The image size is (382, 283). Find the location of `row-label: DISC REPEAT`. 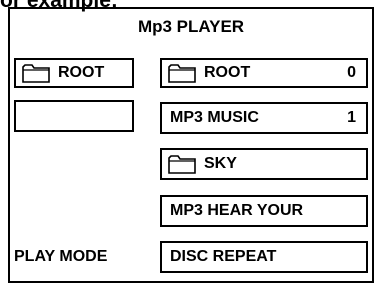

row-label: DISC REPEAT is located at coordinates (223, 256).